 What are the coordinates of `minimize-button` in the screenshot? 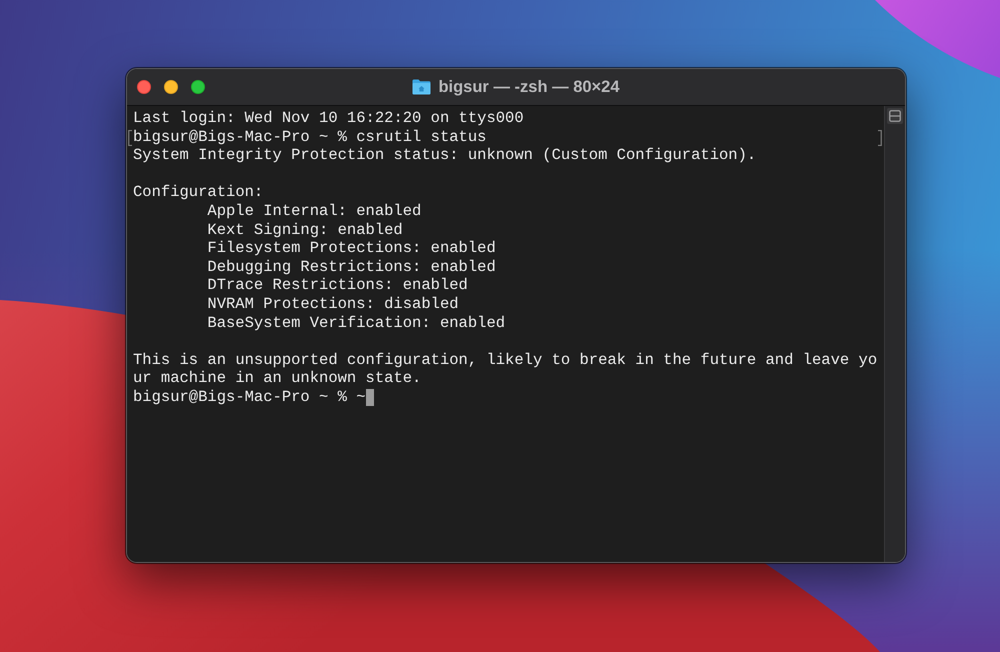 It's located at (171, 87).